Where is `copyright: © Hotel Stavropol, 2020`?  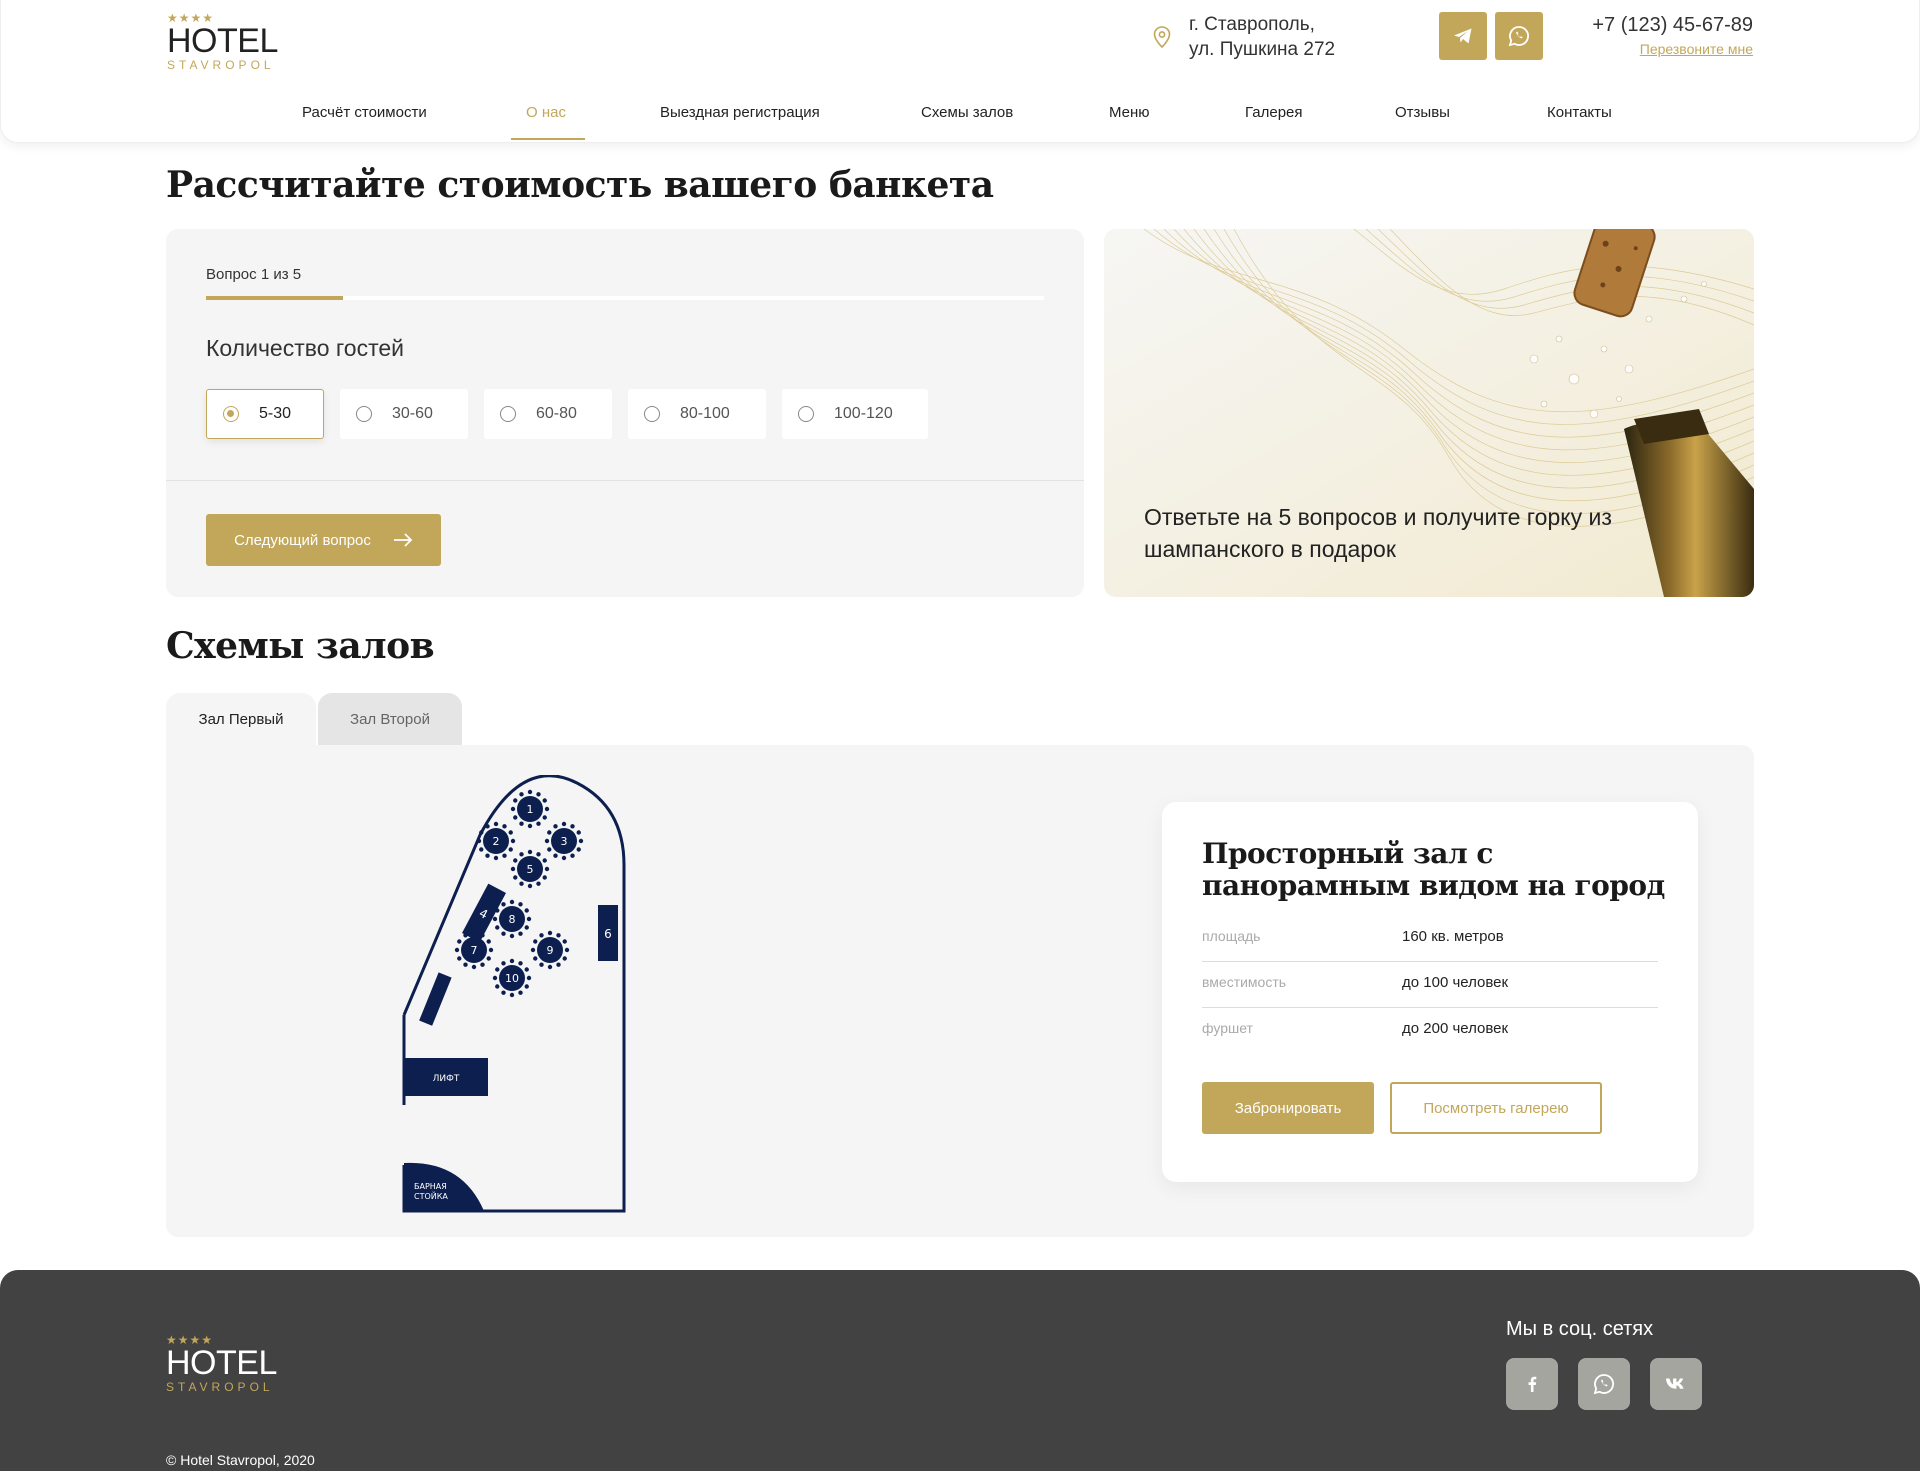
copyright: © Hotel Stavropol, 2020 is located at coordinates (240, 1460).